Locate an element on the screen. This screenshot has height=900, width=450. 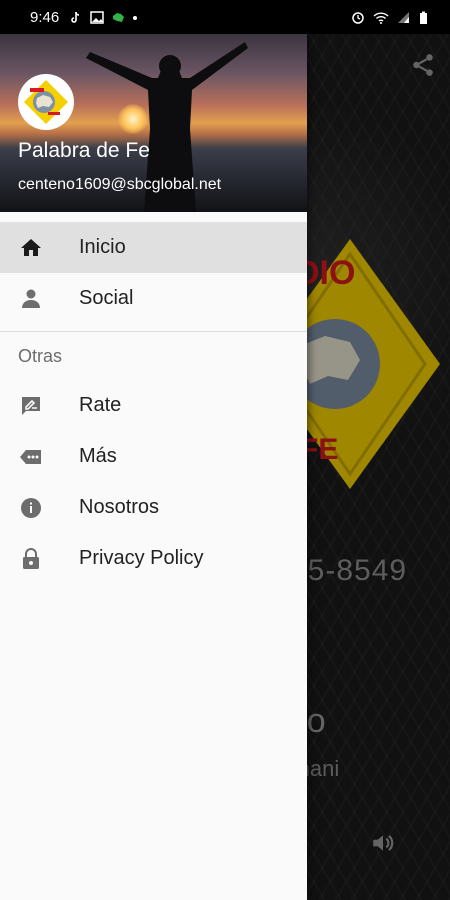
menu-item-label: Más is located at coordinates (98, 456).